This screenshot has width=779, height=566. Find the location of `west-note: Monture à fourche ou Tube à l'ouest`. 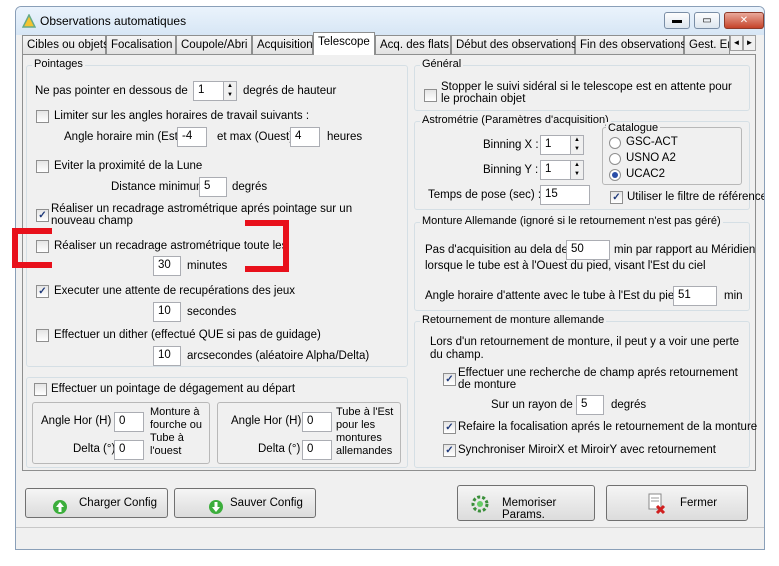

west-note: Monture à fourche ou Tube à l'ouest is located at coordinates (176, 431).